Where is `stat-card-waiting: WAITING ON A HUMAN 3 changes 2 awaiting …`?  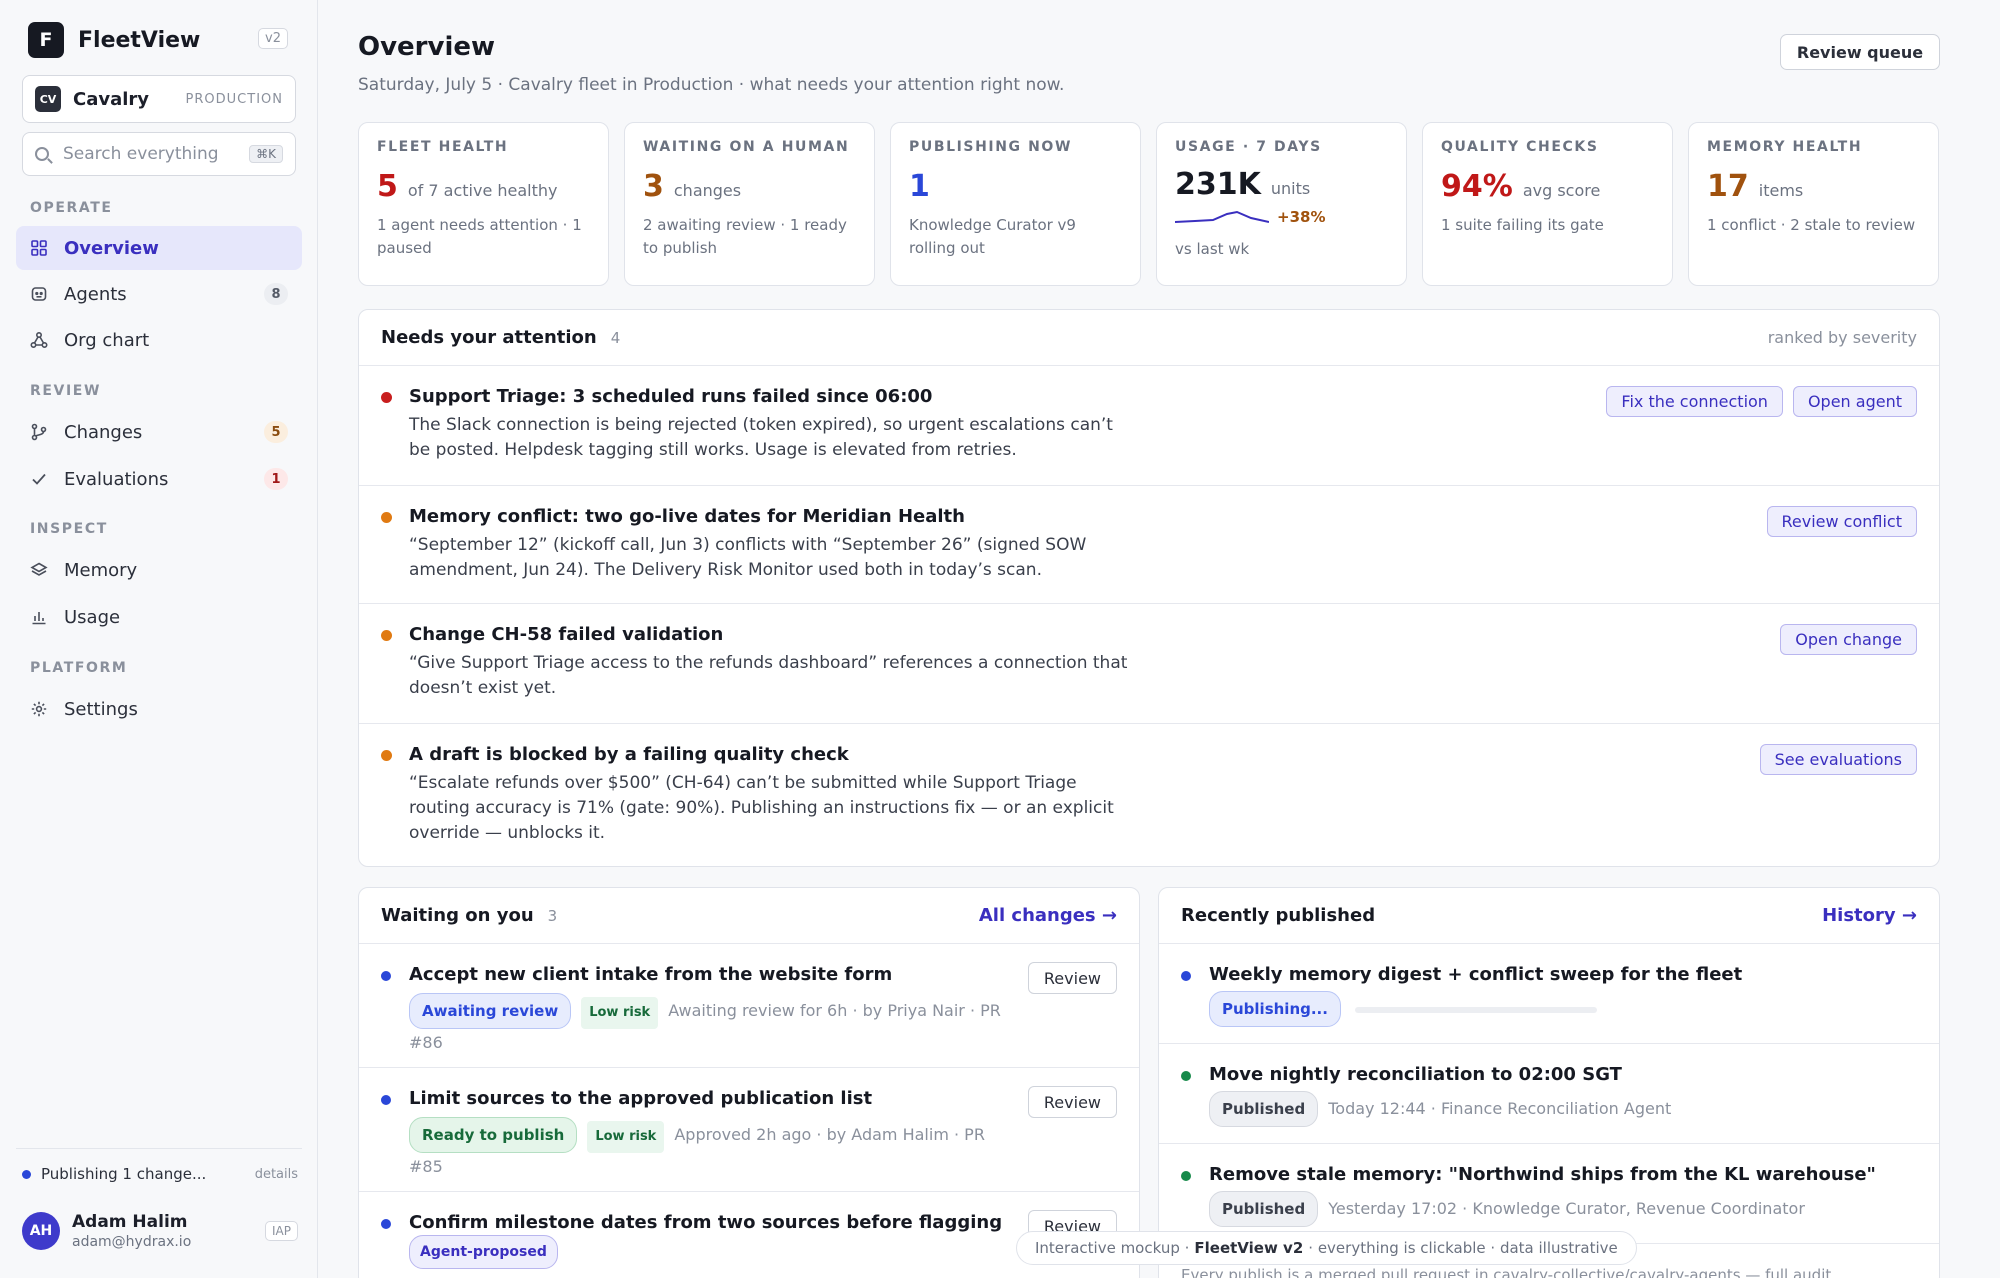 stat-card-waiting: WAITING ON A HUMAN 3 changes 2 awaiting … is located at coordinates (749, 204).